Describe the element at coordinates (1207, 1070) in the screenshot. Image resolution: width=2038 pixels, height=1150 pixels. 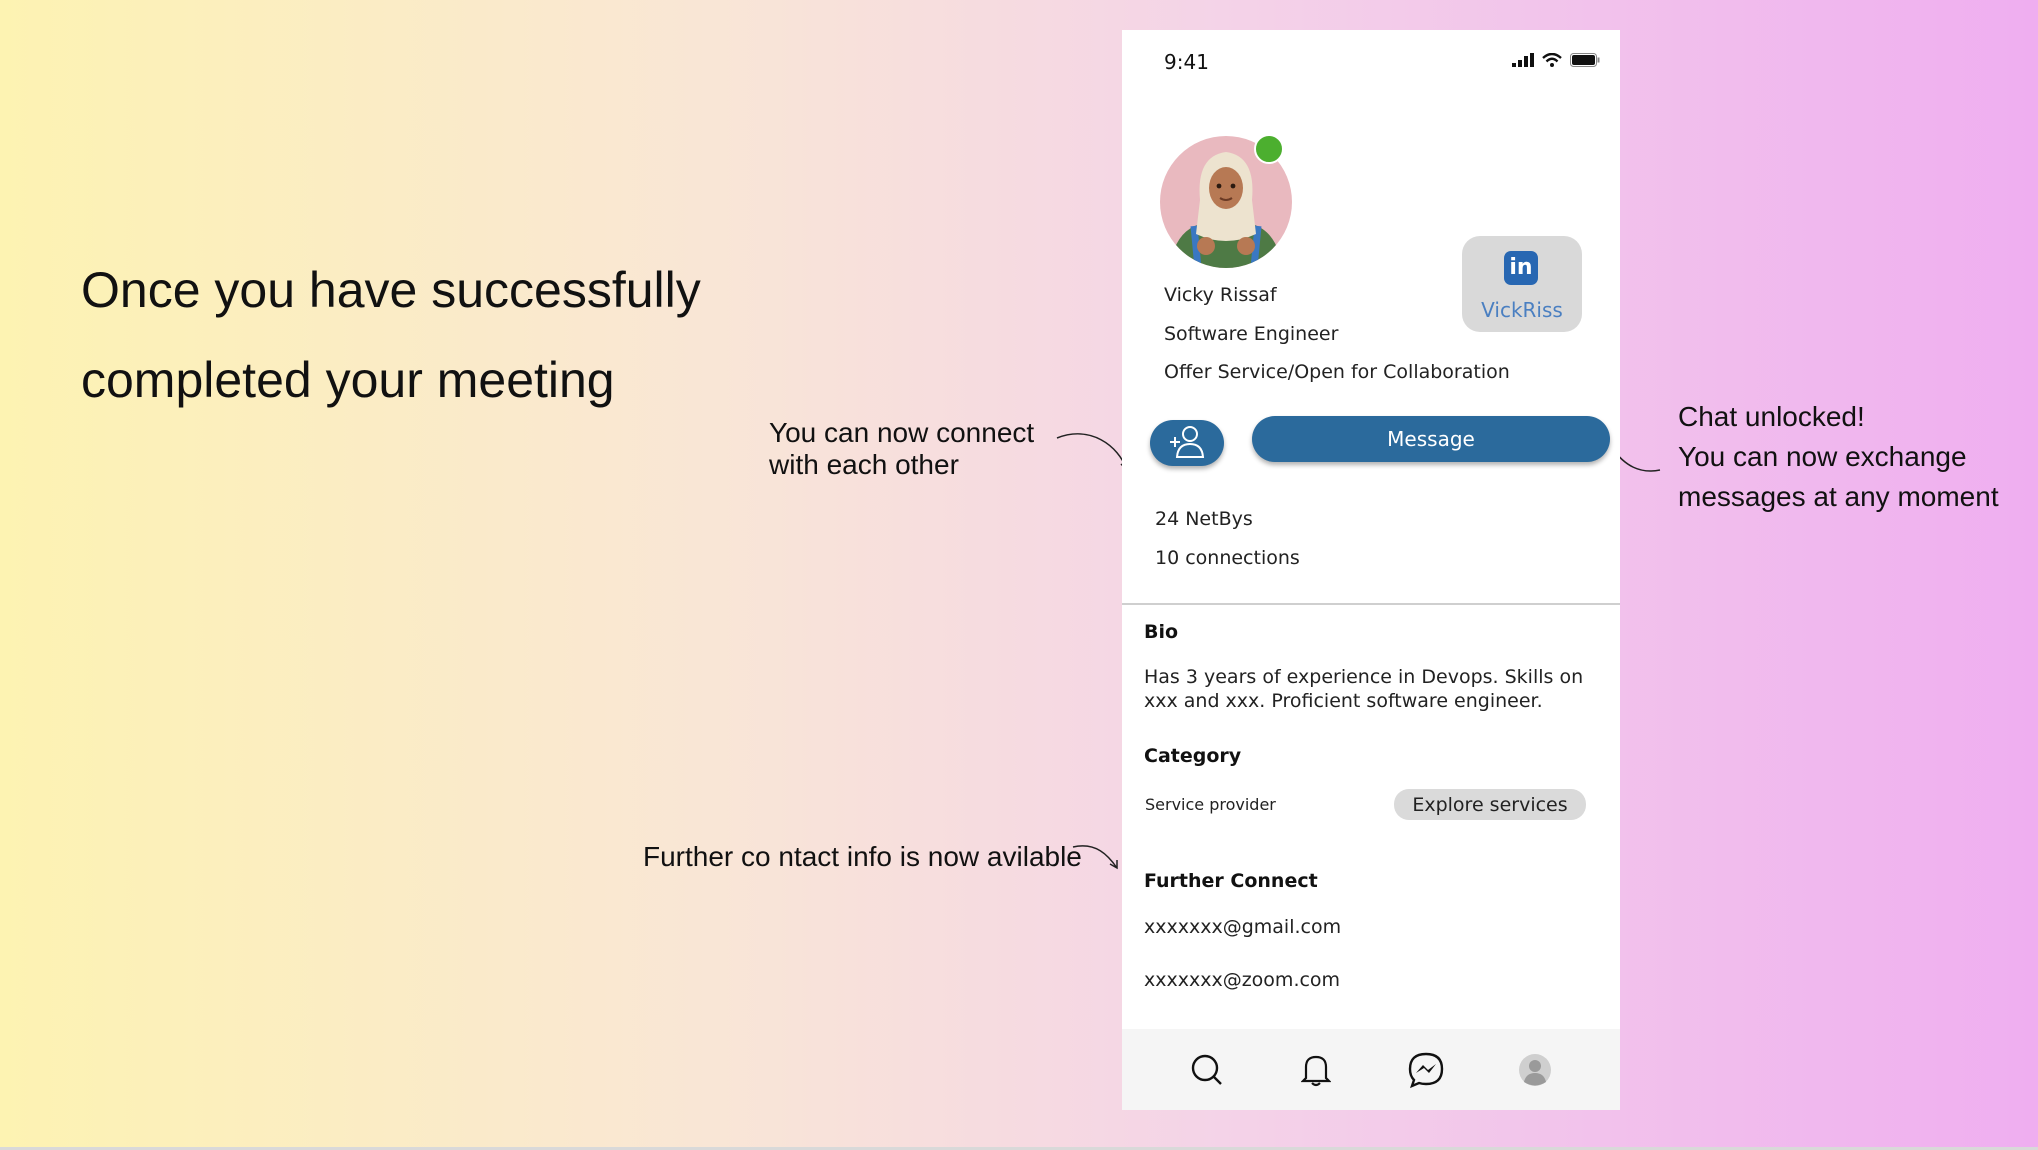
I see `search-icon` at that location.